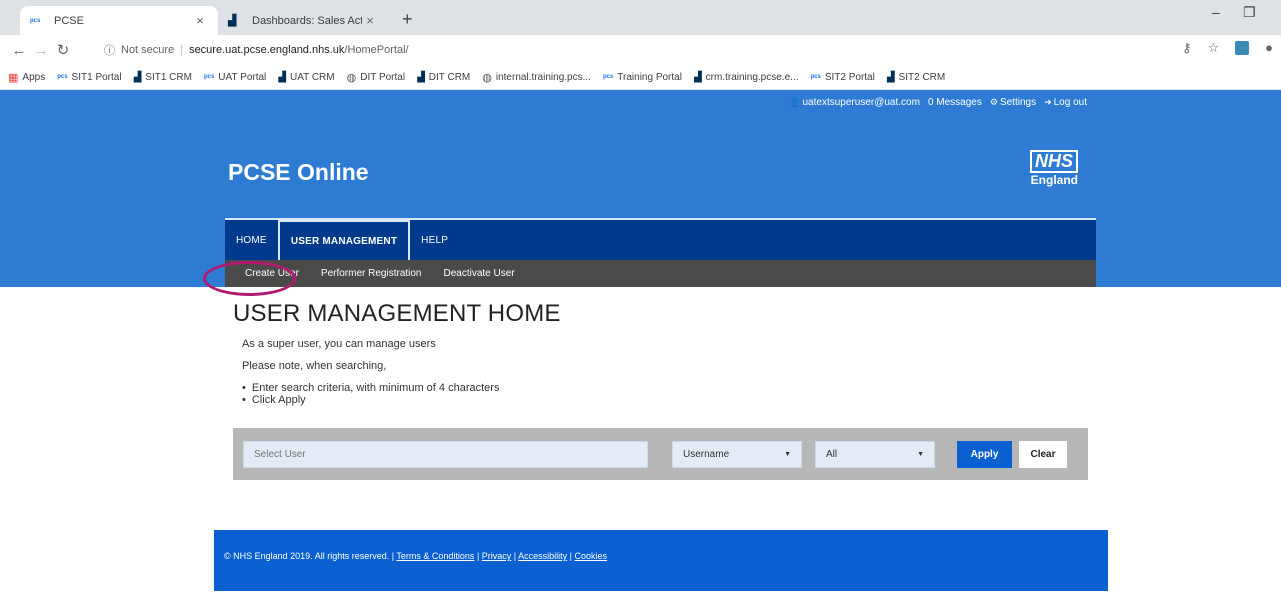 This screenshot has height=606, width=1281. Describe the element at coordinates (1187, 48) in the screenshot. I see `key-icon: ⚷` at that location.